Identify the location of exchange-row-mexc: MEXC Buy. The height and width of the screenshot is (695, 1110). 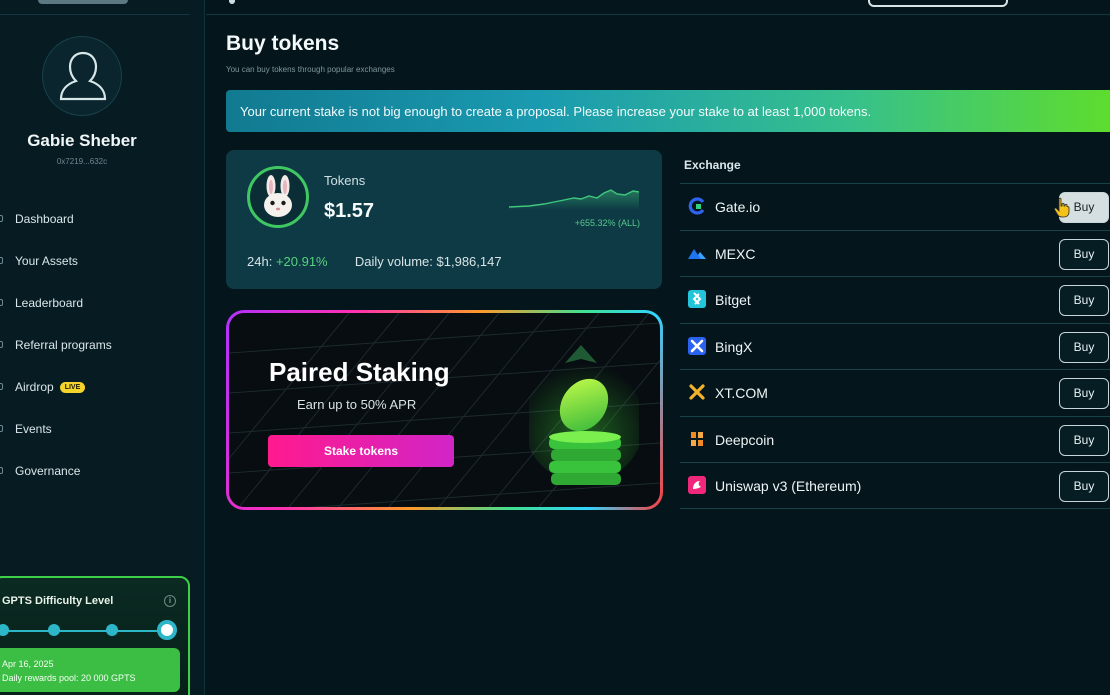
(895, 253).